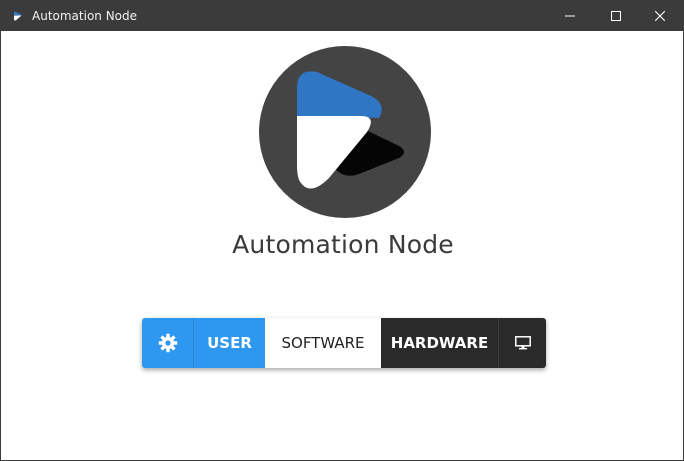  Describe the element at coordinates (18, 16) in the screenshot. I see `app-logo-icon` at that location.